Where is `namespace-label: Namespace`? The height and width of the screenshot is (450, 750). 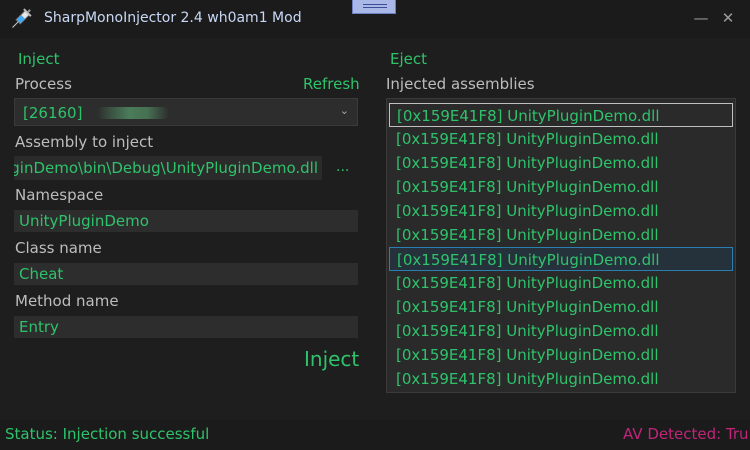 namespace-label: Namespace is located at coordinates (59, 195).